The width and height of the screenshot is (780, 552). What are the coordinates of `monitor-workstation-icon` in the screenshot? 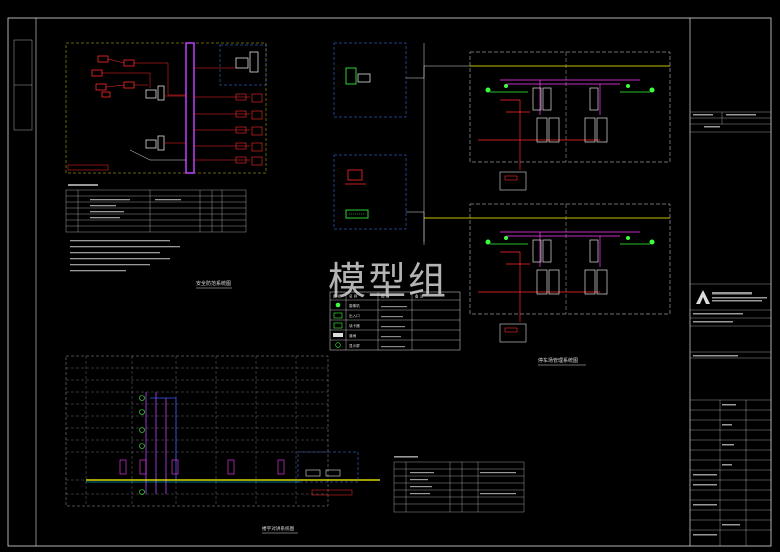 It's located at (155, 93).